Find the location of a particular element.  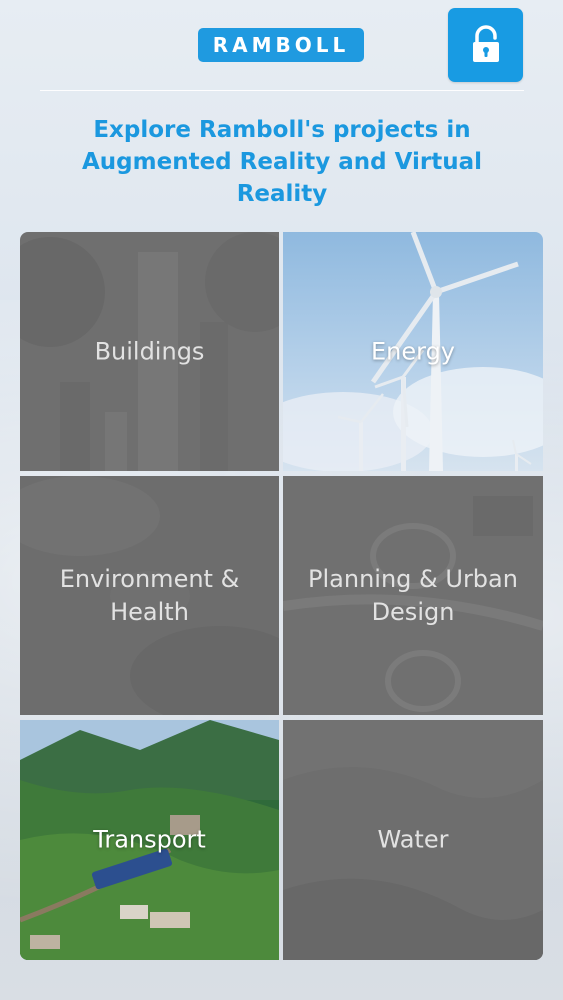

tile-label-water: Water is located at coordinates (413, 839).